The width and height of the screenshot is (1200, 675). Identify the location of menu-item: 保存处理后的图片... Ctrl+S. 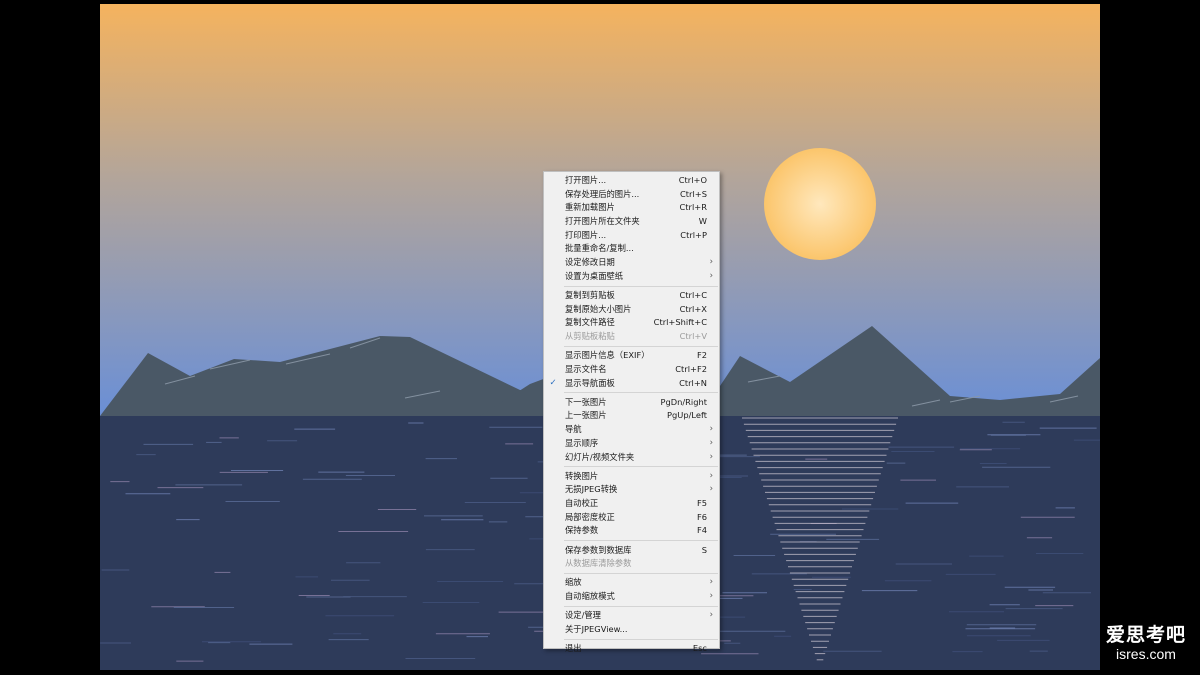
(631, 195).